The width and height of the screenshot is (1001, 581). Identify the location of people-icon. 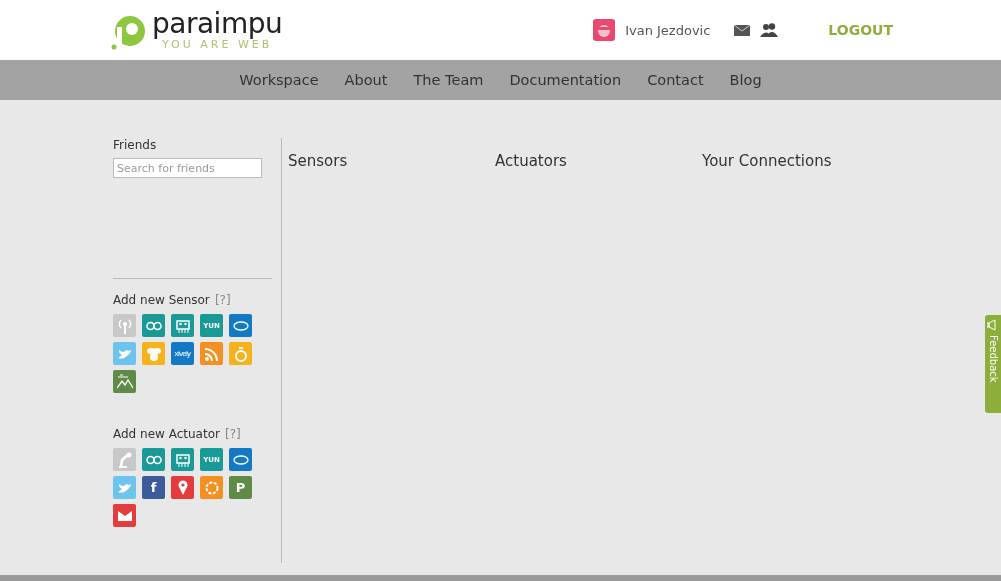
(769, 30).